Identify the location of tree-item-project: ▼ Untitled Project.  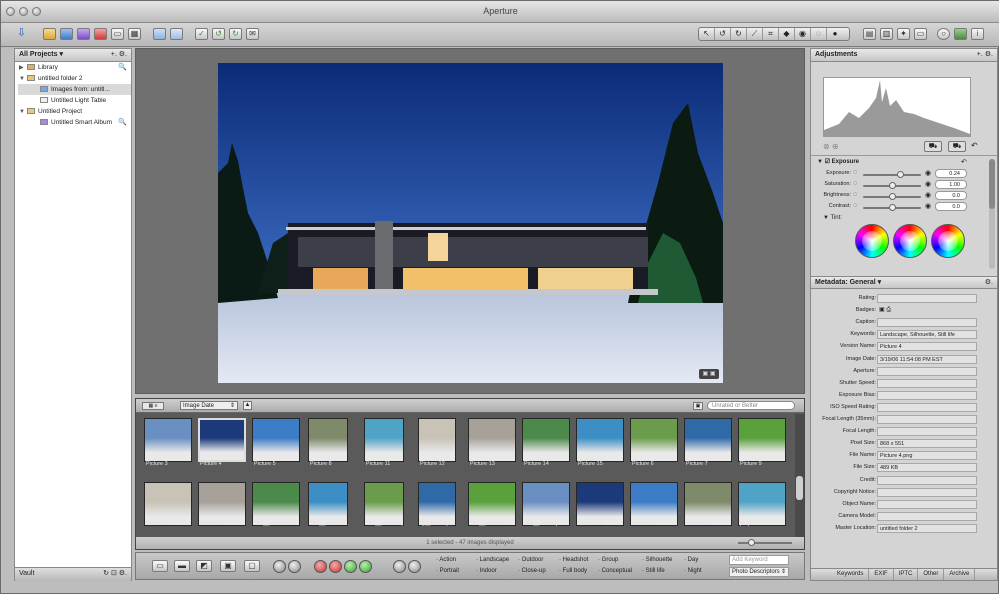
(73, 111).